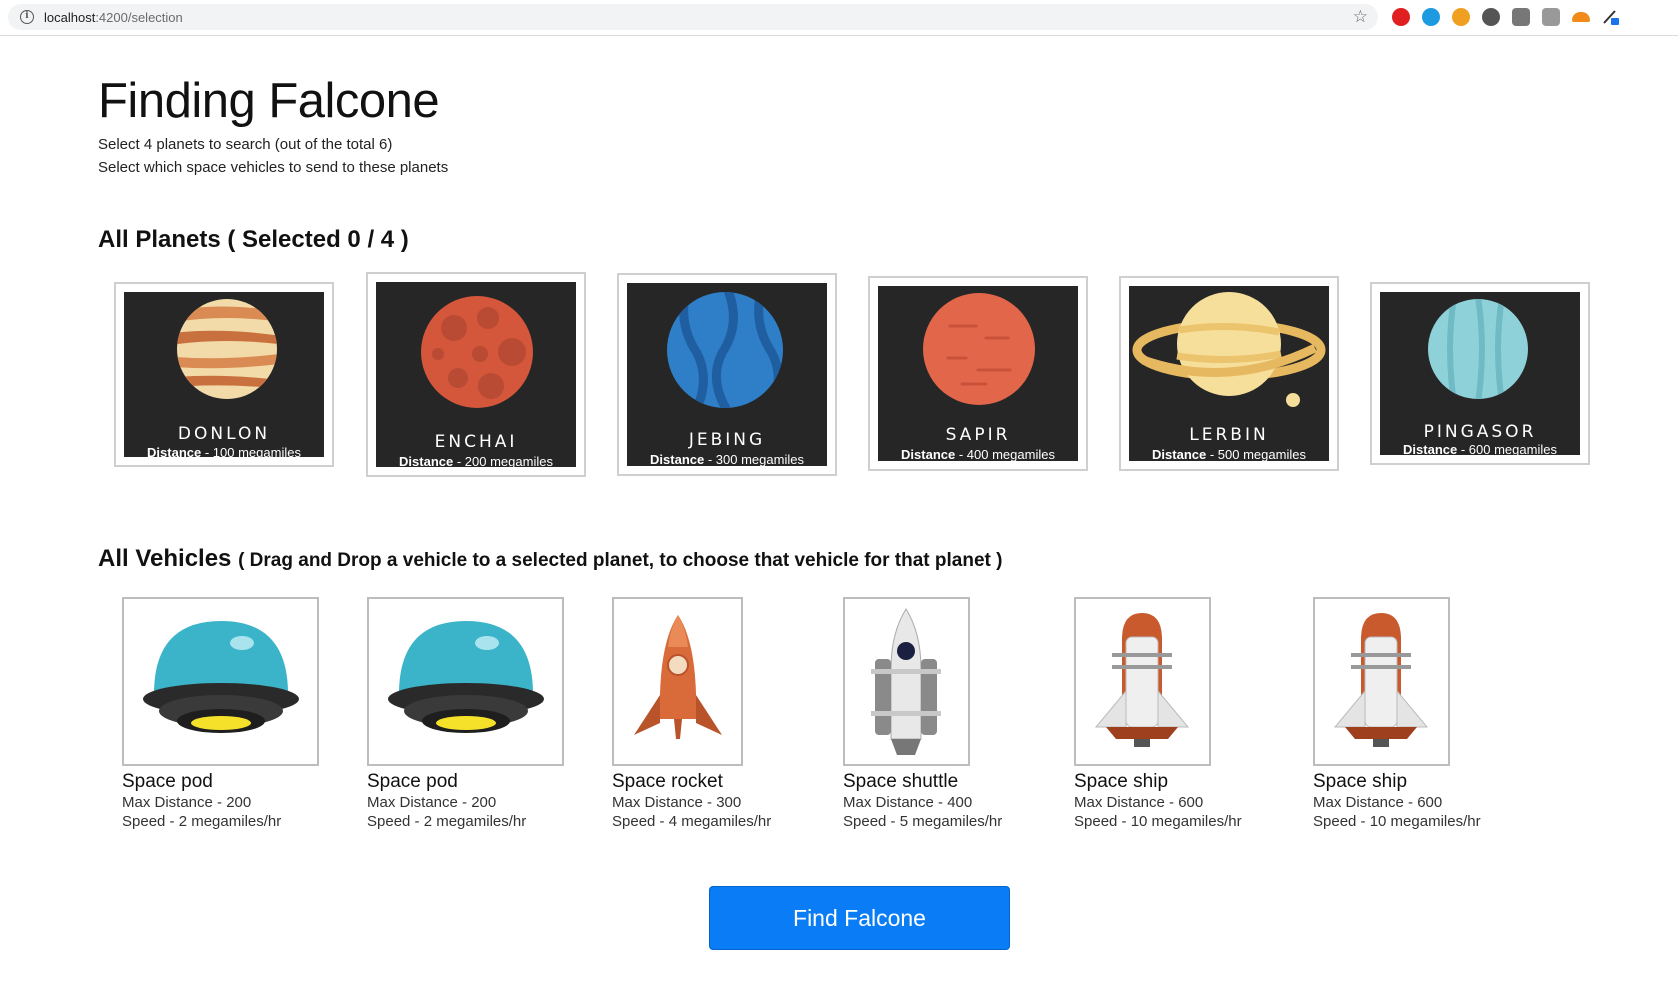 This screenshot has width=1678, height=998. I want to click on planet-distance: Distance - 200 megamiles, so click(476, 460).